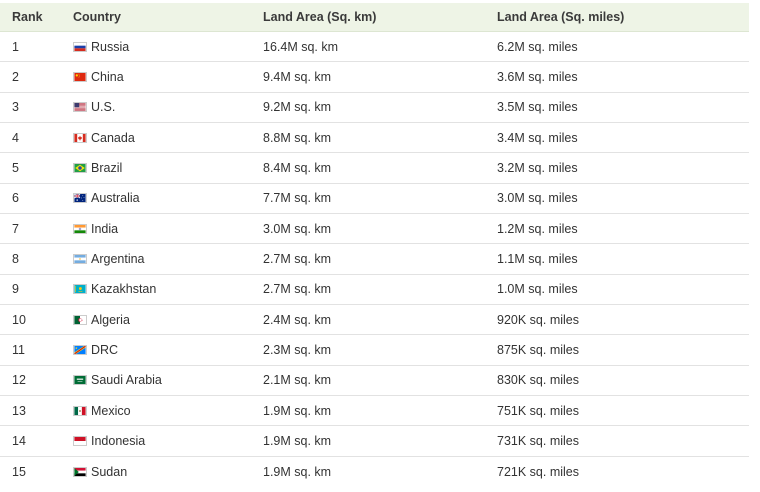  I want to click on country-cell: Russia, so click(156, 47).